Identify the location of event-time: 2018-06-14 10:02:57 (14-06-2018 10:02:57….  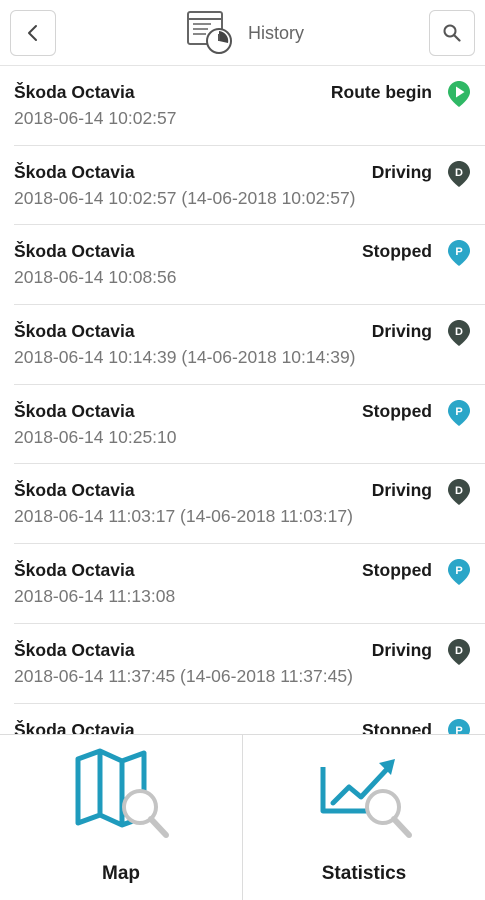
(185, 197).